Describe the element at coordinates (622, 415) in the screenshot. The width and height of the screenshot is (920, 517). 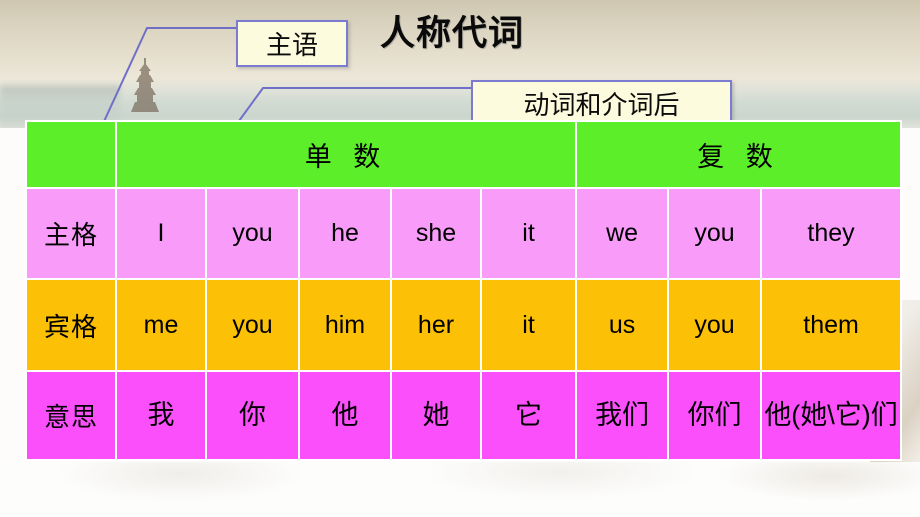
I see `cell-meaning-6: 我们` at that location.